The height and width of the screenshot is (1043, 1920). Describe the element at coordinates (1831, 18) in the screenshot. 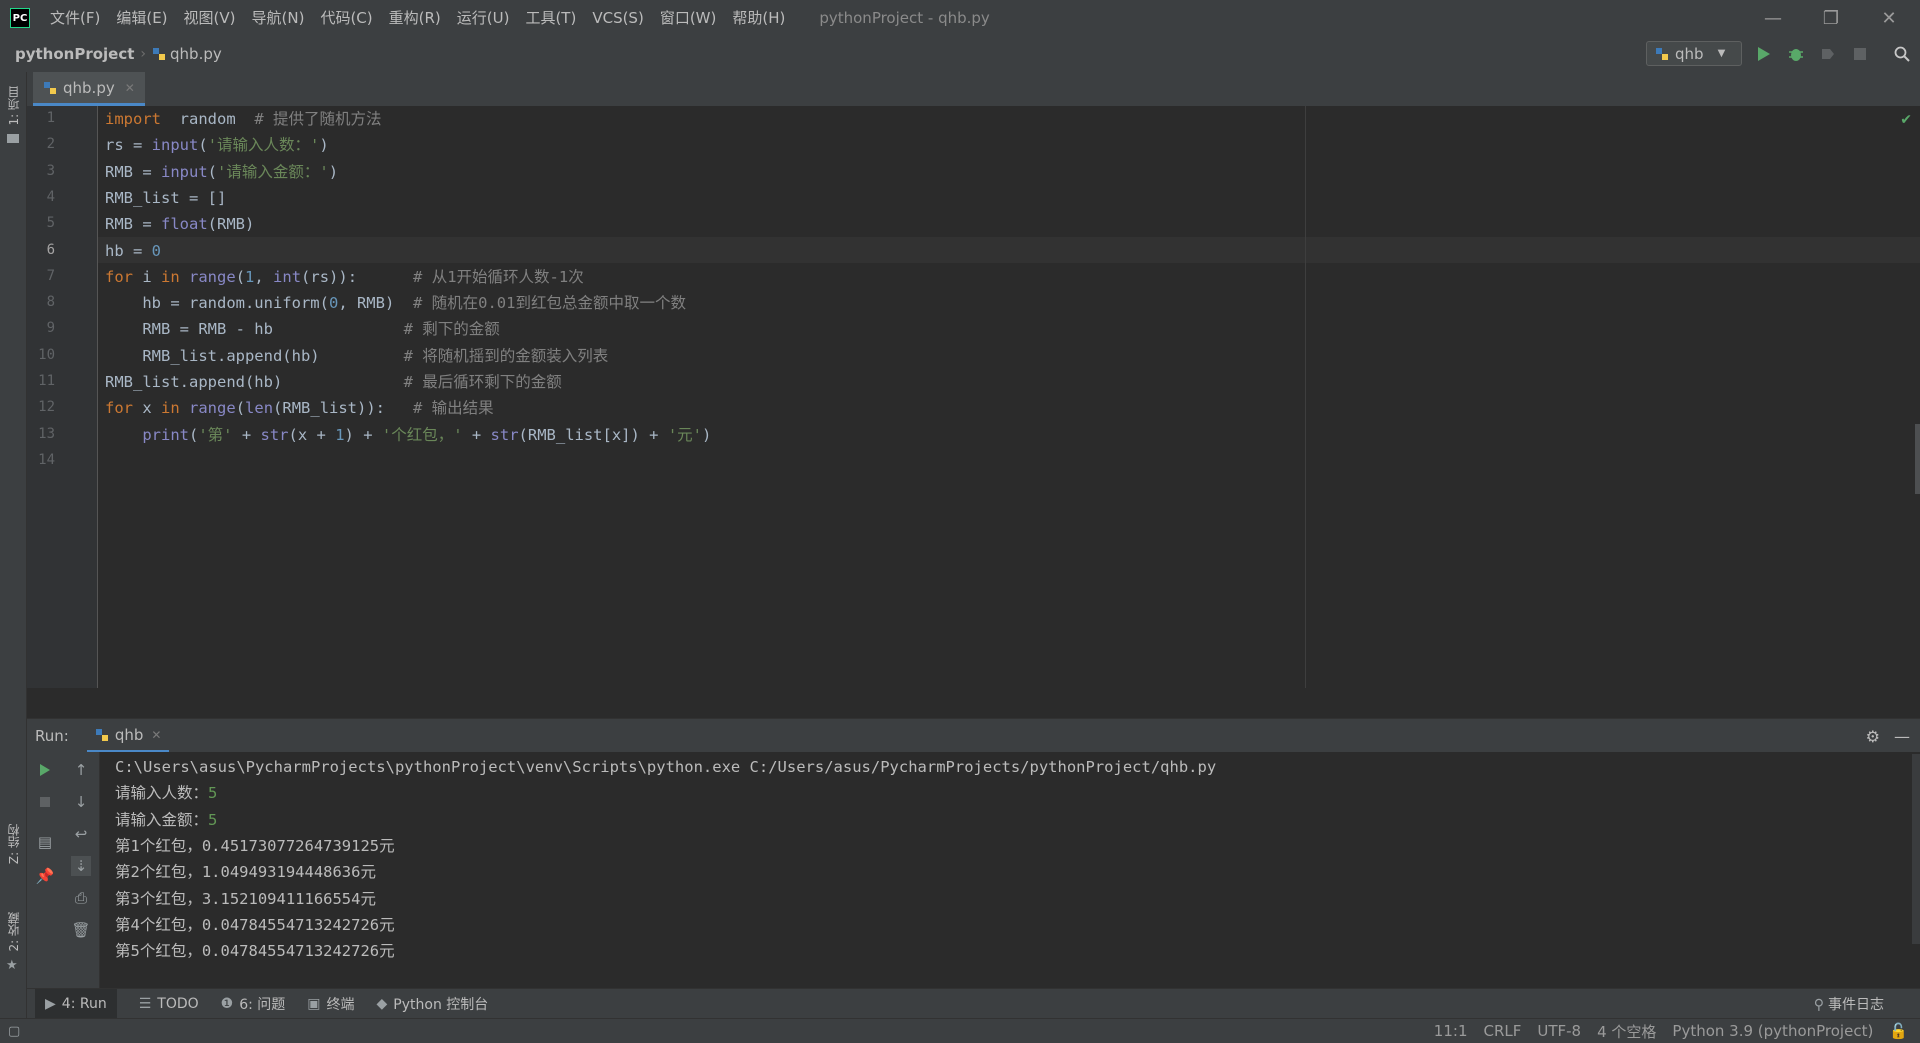

I see `restore-icon: ❐` at that location.